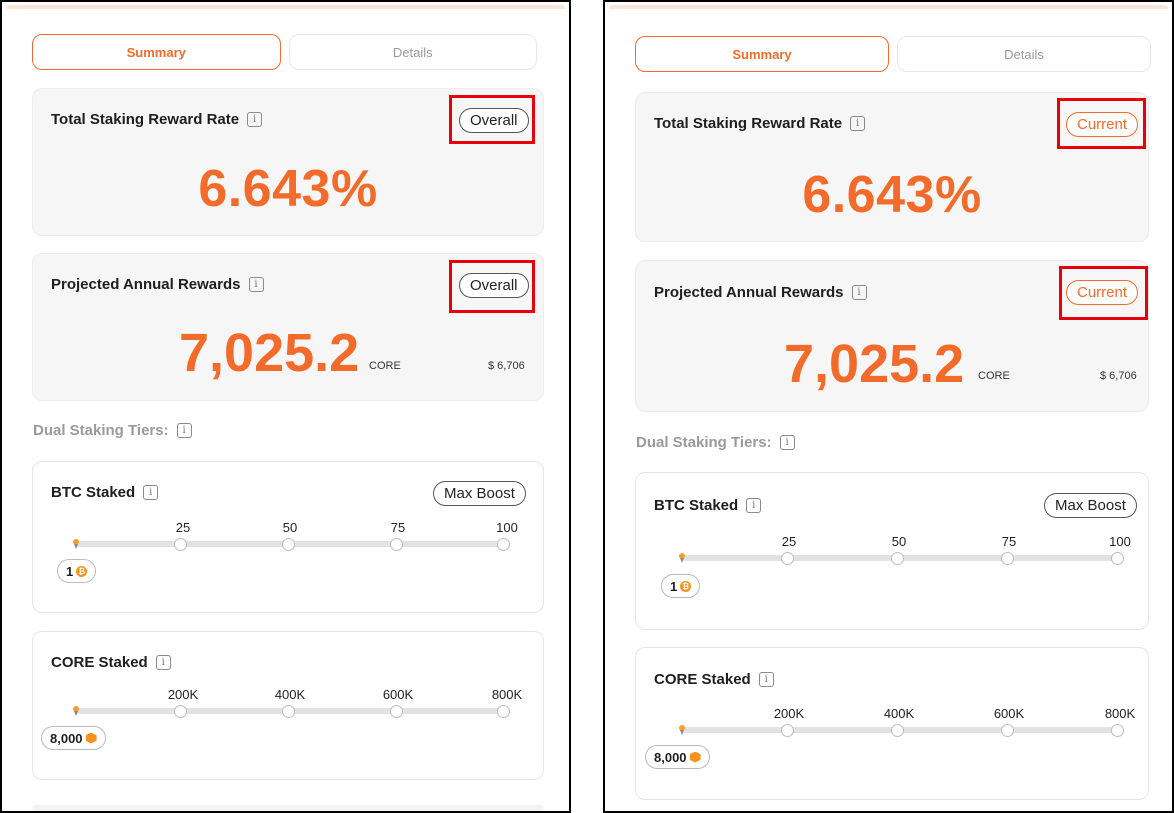 This screenshot has width=1174, height=813. What do you see at coordinates (748, 123) in the screenshot?
I see `reward-rate-title-text: Total Staking Reward Rate` at bounding box center [748, 123].